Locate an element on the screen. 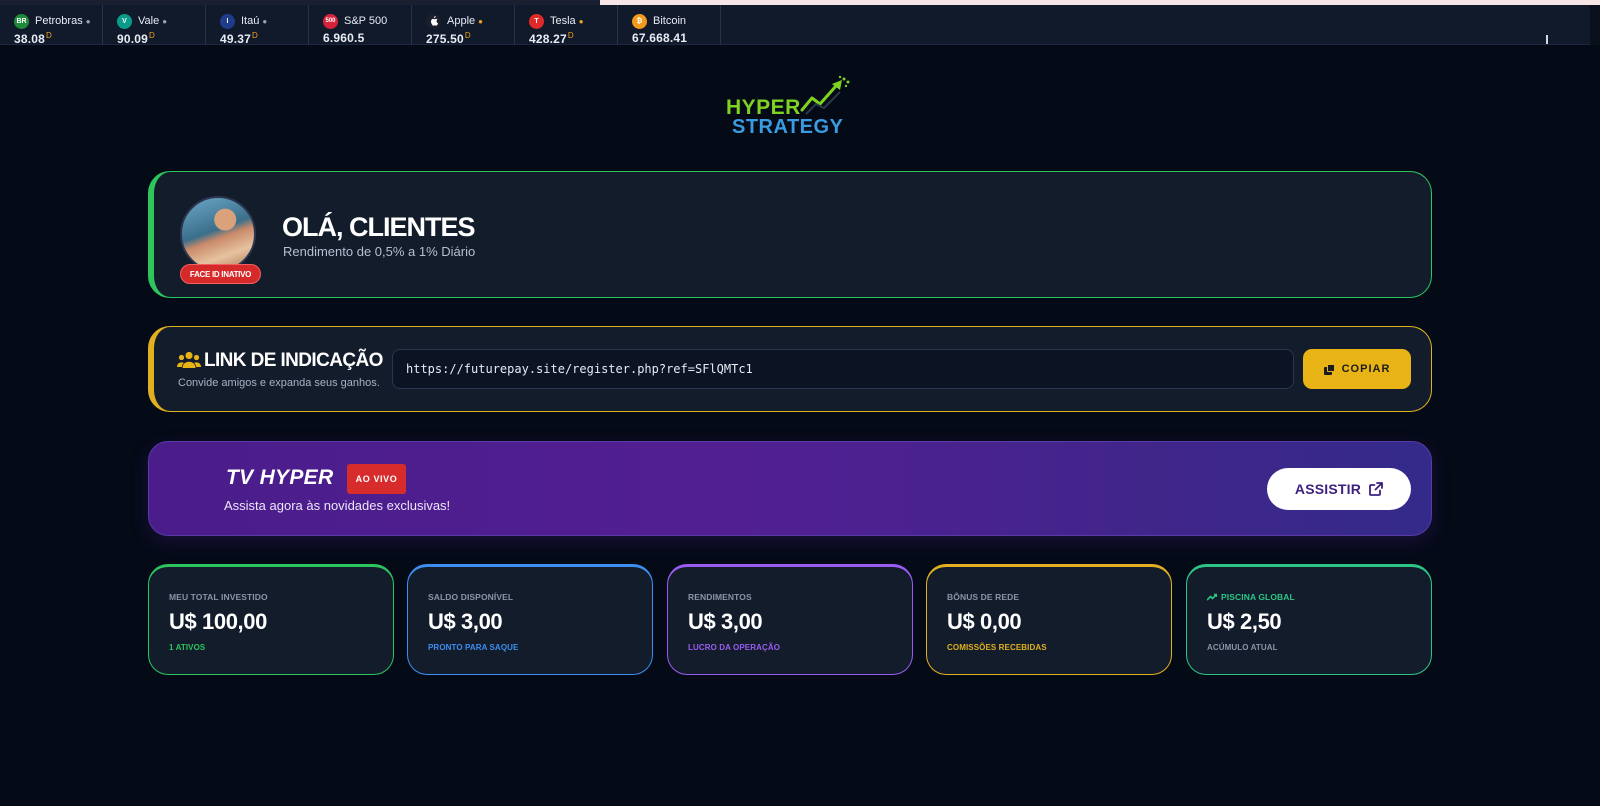 The image size is (1600, 806). copy-link-button: COPIAR is located at coordinates (1357, 369).